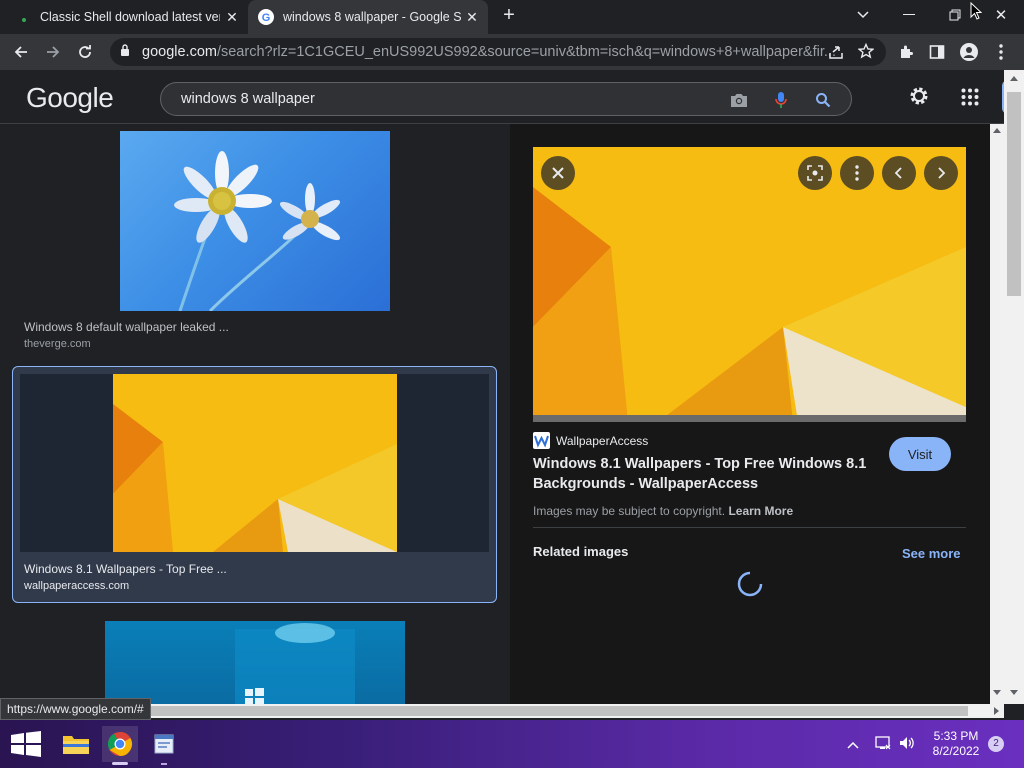 The width and height of the screenshot is (1024, 768). Describe the element at coordinates (883, 745) in the screenshot. I see `network-icon` at that location.